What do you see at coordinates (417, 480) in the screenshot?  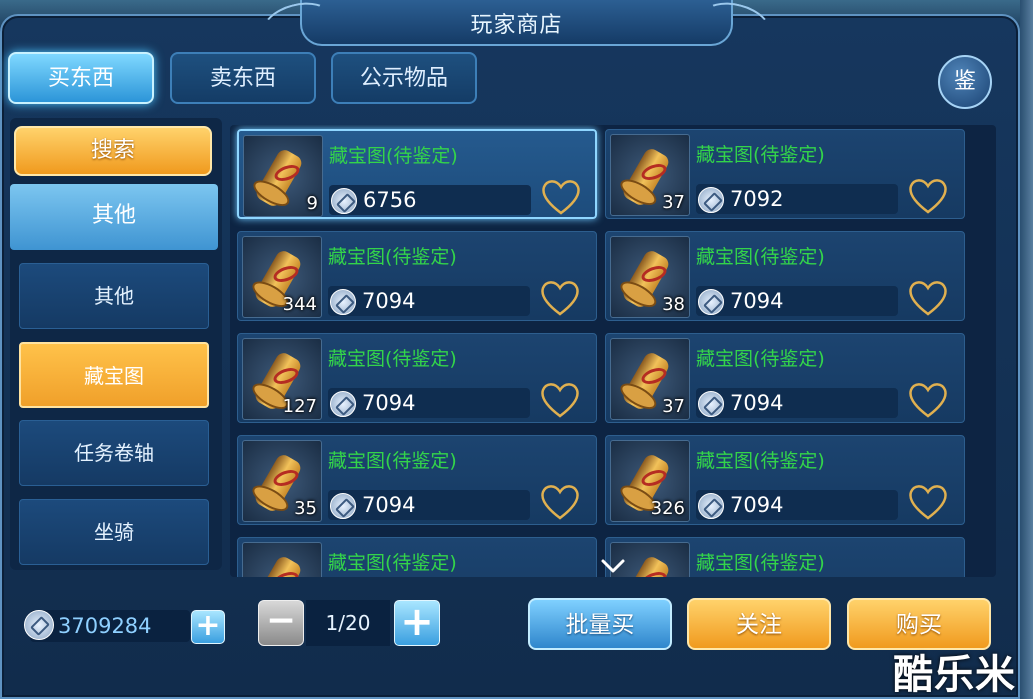 I see `item-card: 35 藏宝图(待鉴定) 7094` at bounding box center [417, 480].